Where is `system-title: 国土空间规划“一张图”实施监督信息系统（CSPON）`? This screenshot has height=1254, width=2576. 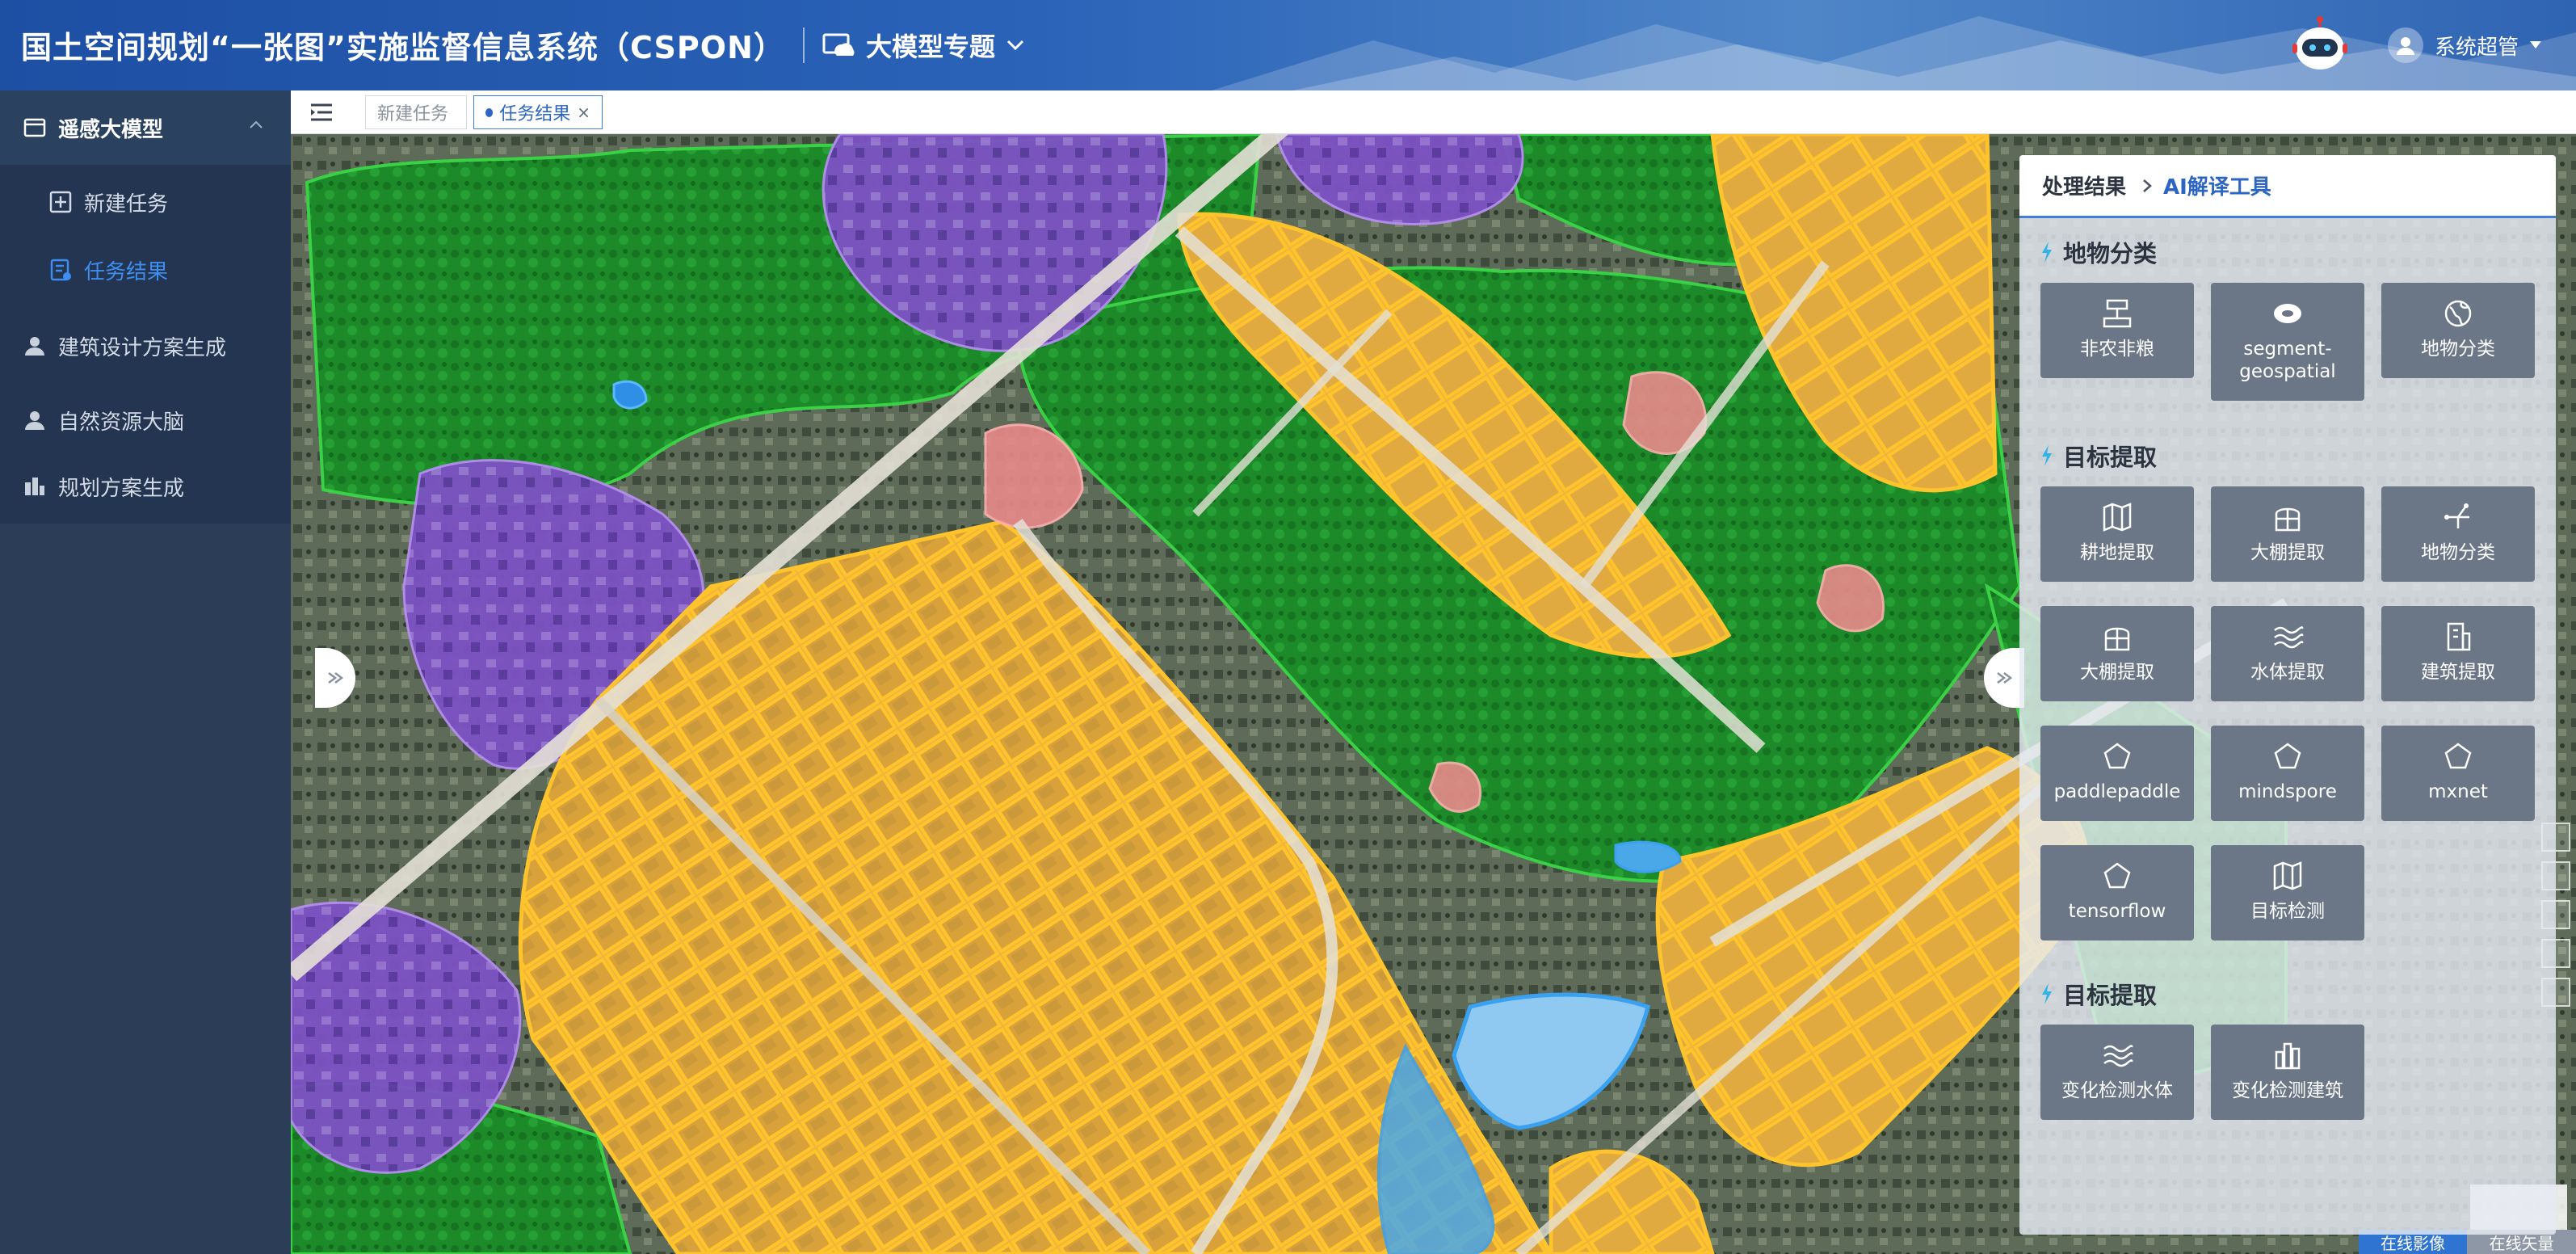
system-title: 国土空间规划“一张图”实施监督信息系统（CSPON） is located at coordinates (403, 47).